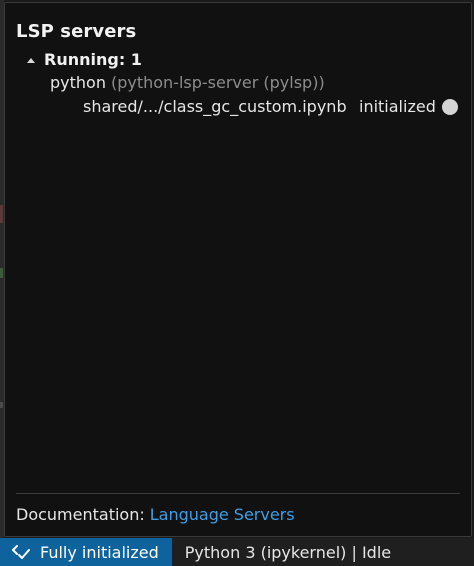  I want to click on lsp-status-label: Fully initialized, so click(99, 552).